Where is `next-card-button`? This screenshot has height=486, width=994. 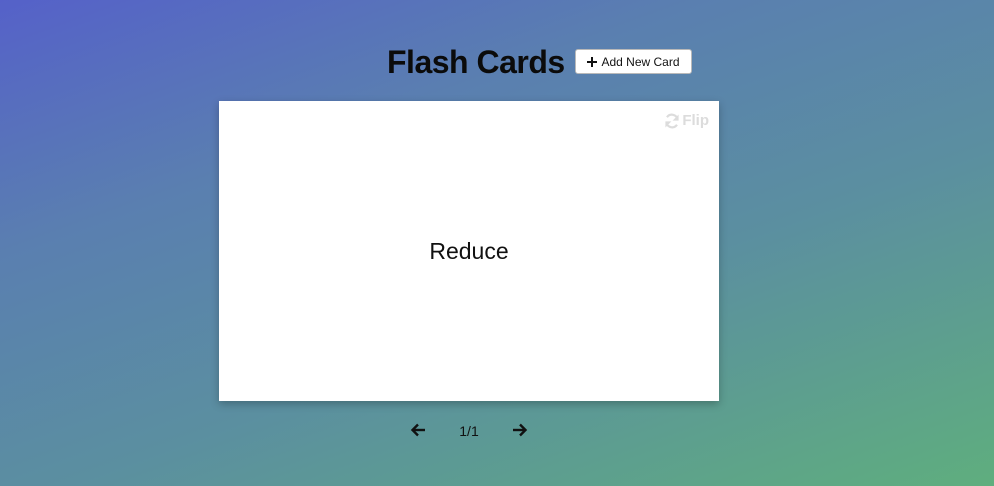 next-card-button is located at coordinates (520, 432).